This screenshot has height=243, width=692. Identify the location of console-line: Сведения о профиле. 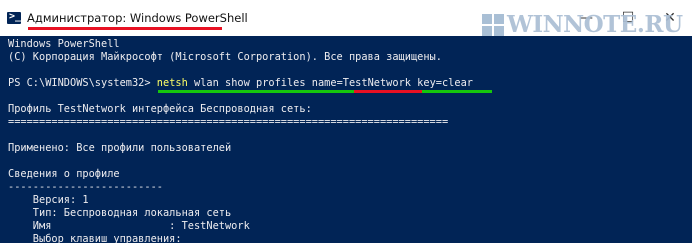
(64, 174).